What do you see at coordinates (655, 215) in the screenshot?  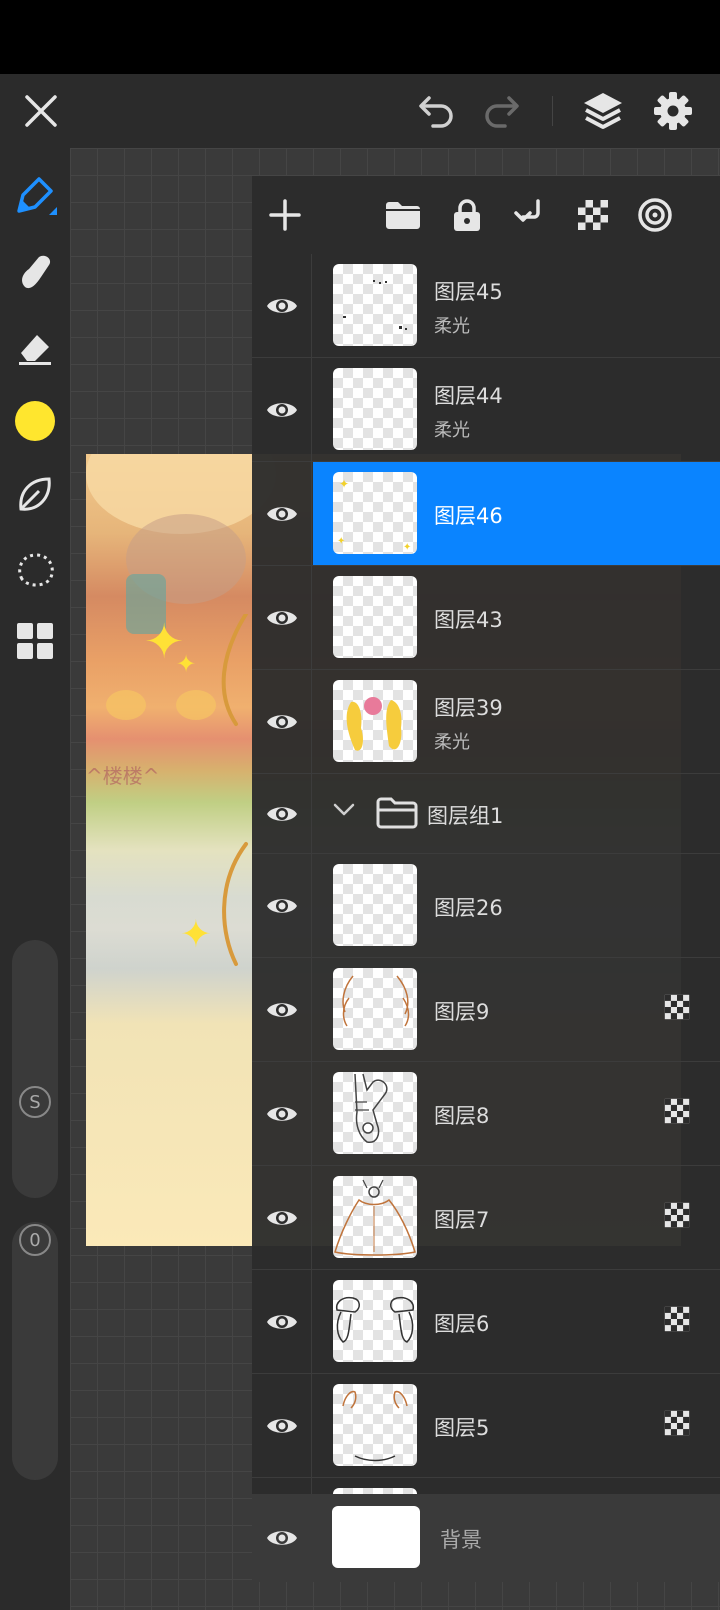 I see `clip-mask-icon` at bounding box center [655, 215].